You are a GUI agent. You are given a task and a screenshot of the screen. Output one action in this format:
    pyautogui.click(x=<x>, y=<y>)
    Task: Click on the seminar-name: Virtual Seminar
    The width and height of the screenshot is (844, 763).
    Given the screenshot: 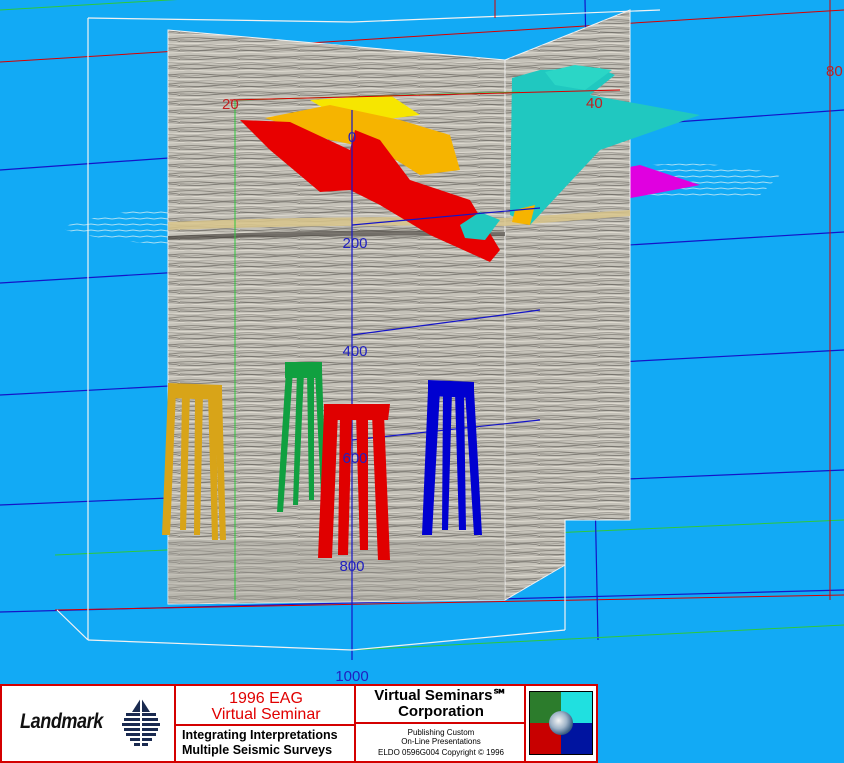 What is the action you would take?
    pyautogui.click(x=266, y=714)
    